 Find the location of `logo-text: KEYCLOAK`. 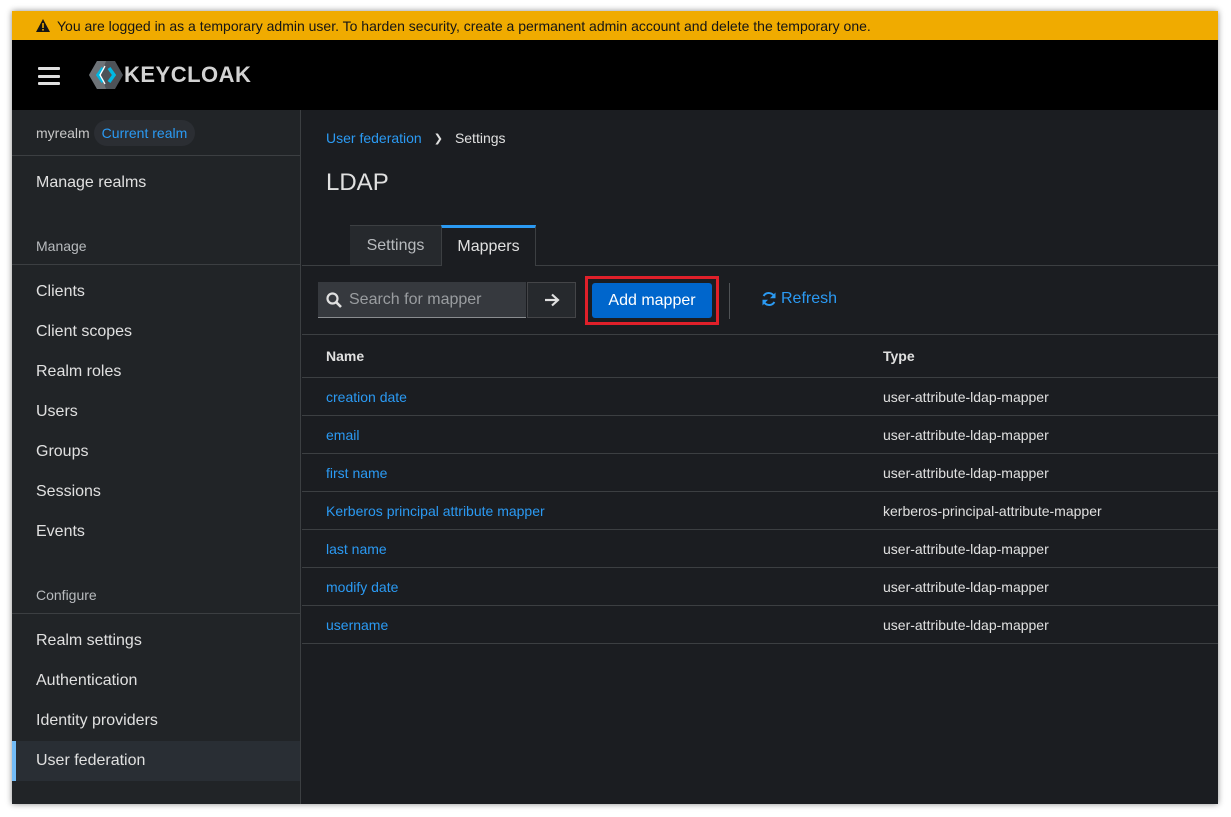

logo-text: KEYCLOAK is located at coordinates (188, 74).